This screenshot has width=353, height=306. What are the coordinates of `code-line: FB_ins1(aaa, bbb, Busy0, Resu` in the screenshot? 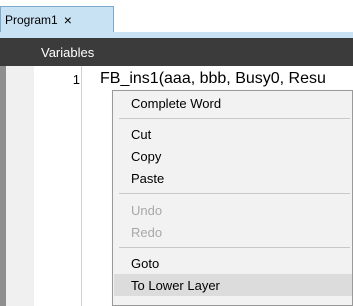 It's located at (213, 79).